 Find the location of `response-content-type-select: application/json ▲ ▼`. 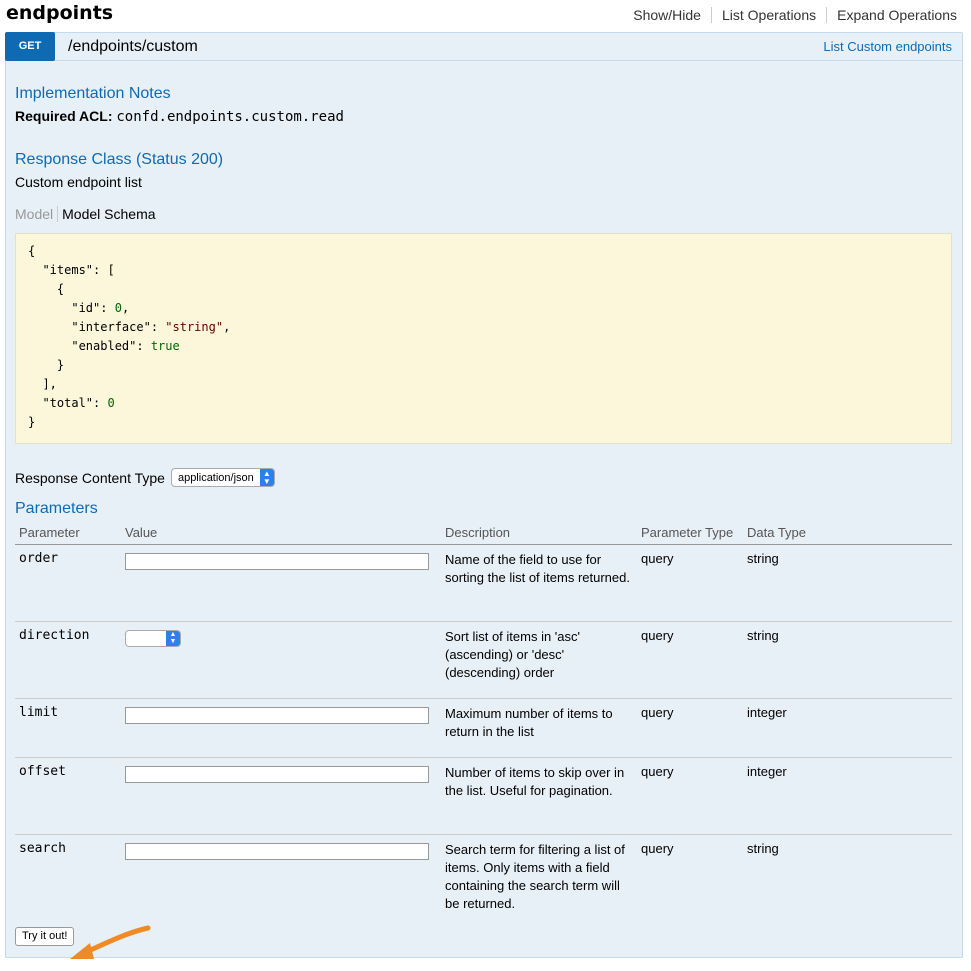

response-content-type-select: application/json ▲ ▼ is located at coordinates (222, 477).